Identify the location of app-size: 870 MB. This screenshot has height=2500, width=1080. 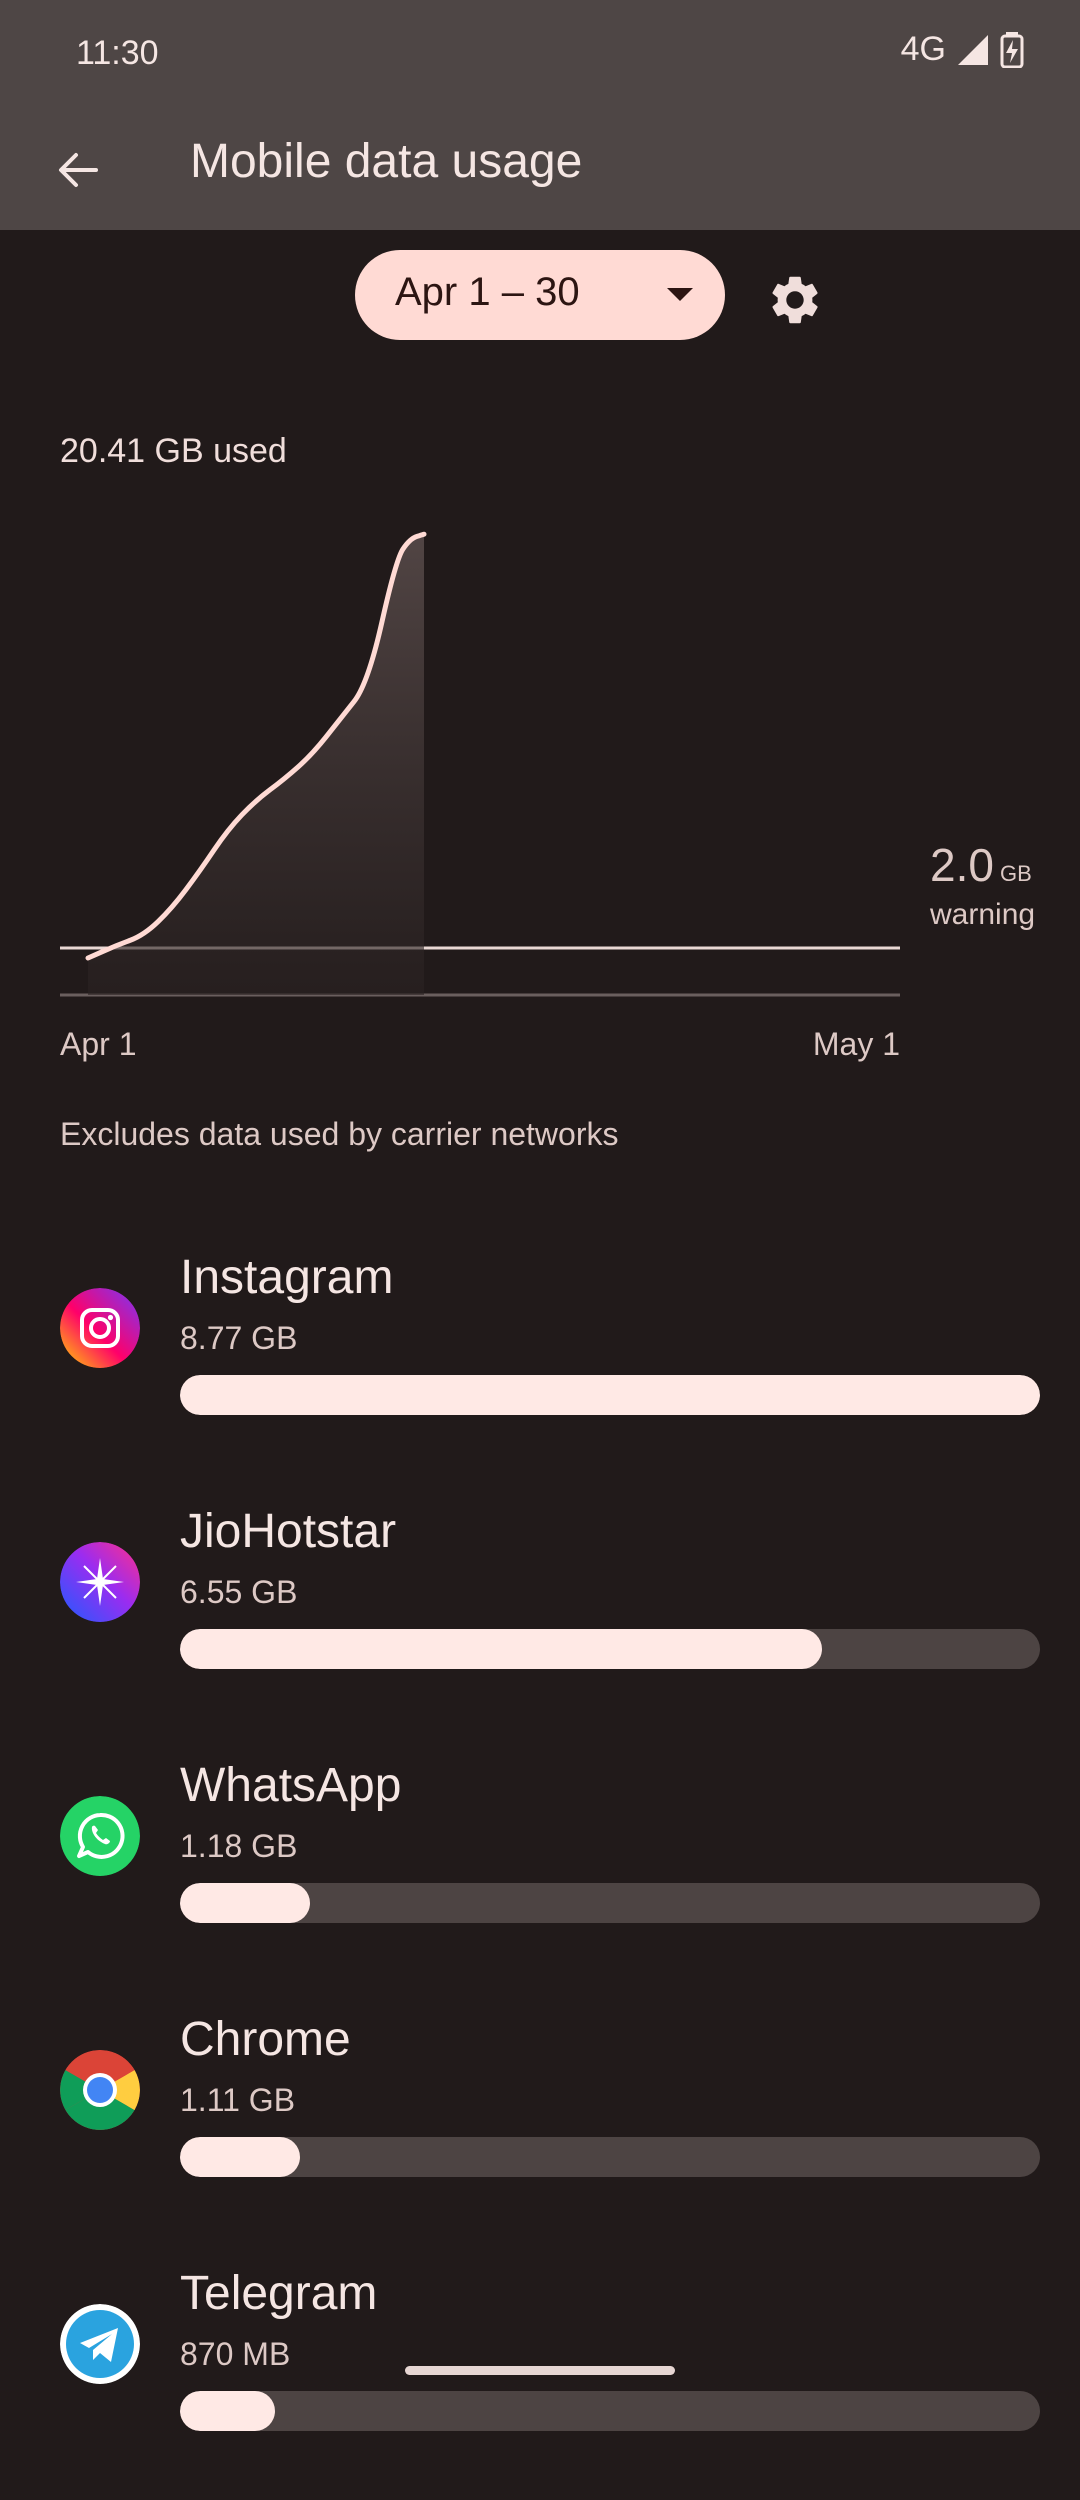
(235, 2354).